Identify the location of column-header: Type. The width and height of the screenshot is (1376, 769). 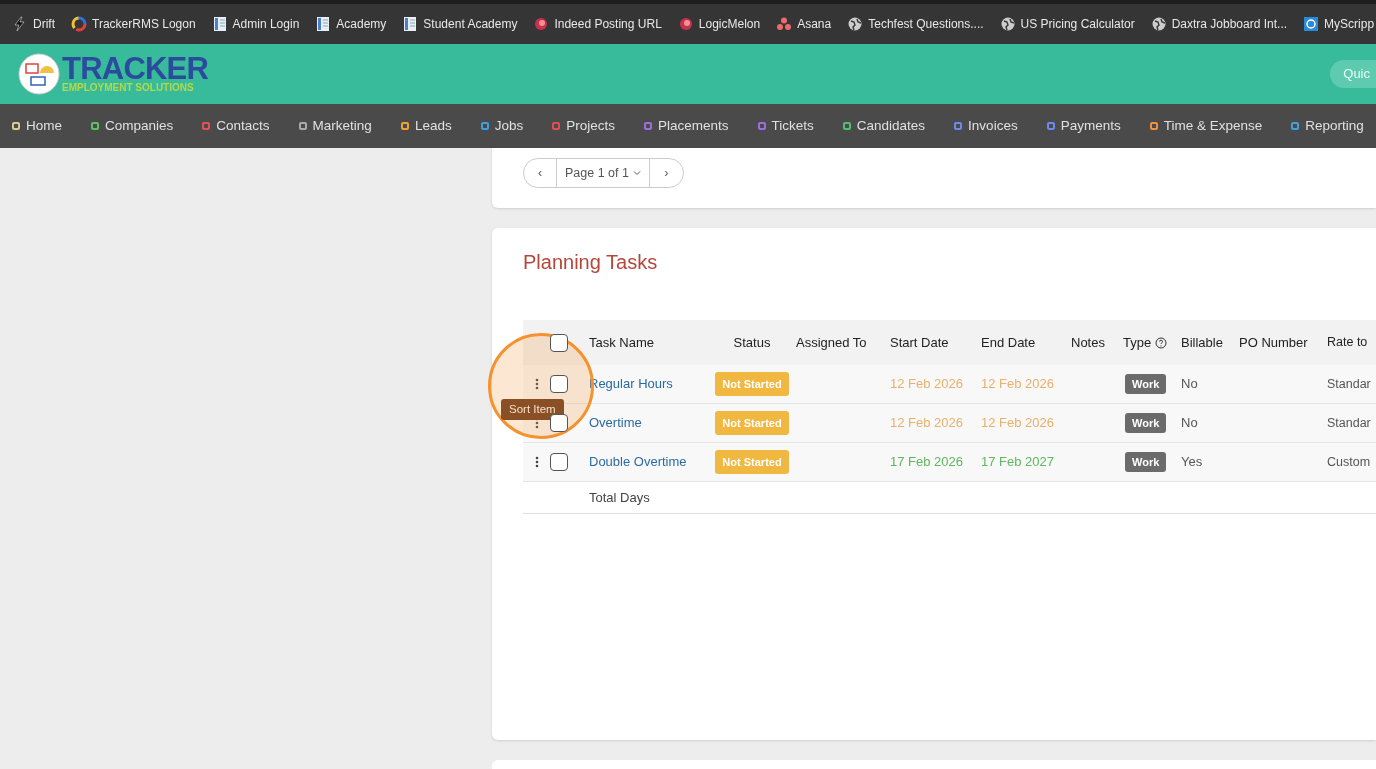
(1137, 342).